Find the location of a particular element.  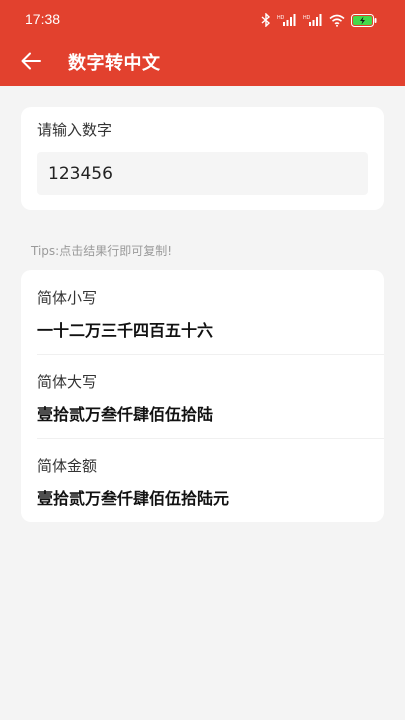

result-row-simplified-uppercase: 简体大写 壹拾贰万叁仟肆佰伍拾陆 is located at coordinates (202, 396).